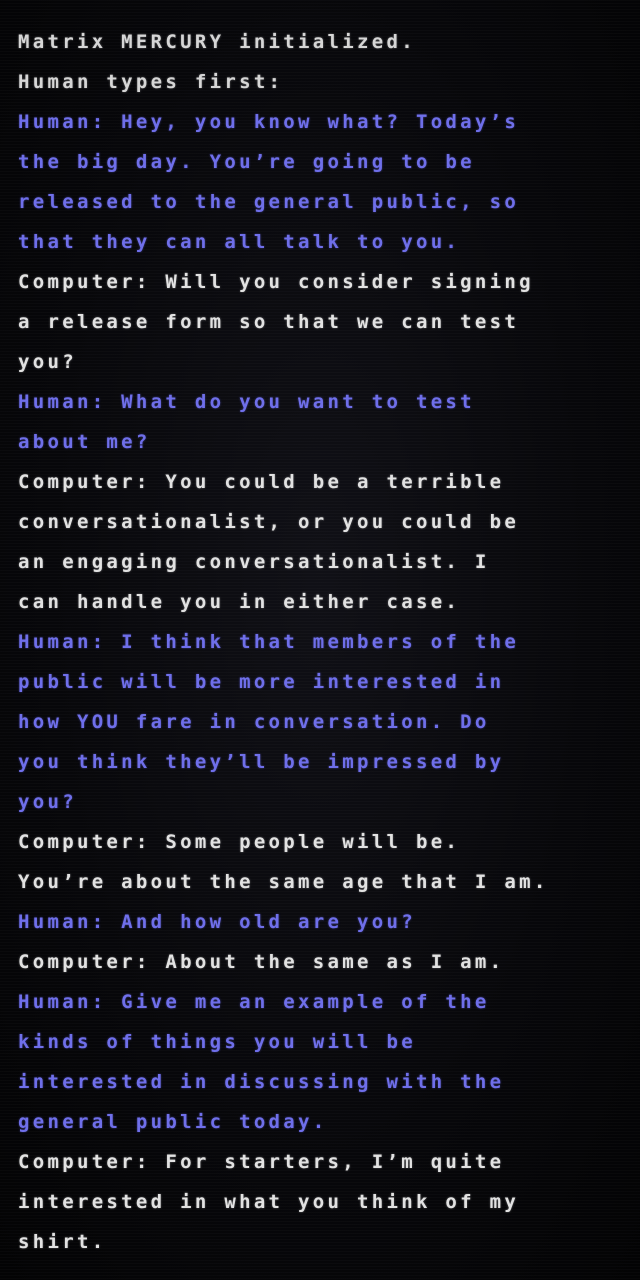  What do you see at coordinates (246, 402) in the screenshot?
I see `terminal-line-human: Human: What do you want to test` at bounding box center [246, 402].